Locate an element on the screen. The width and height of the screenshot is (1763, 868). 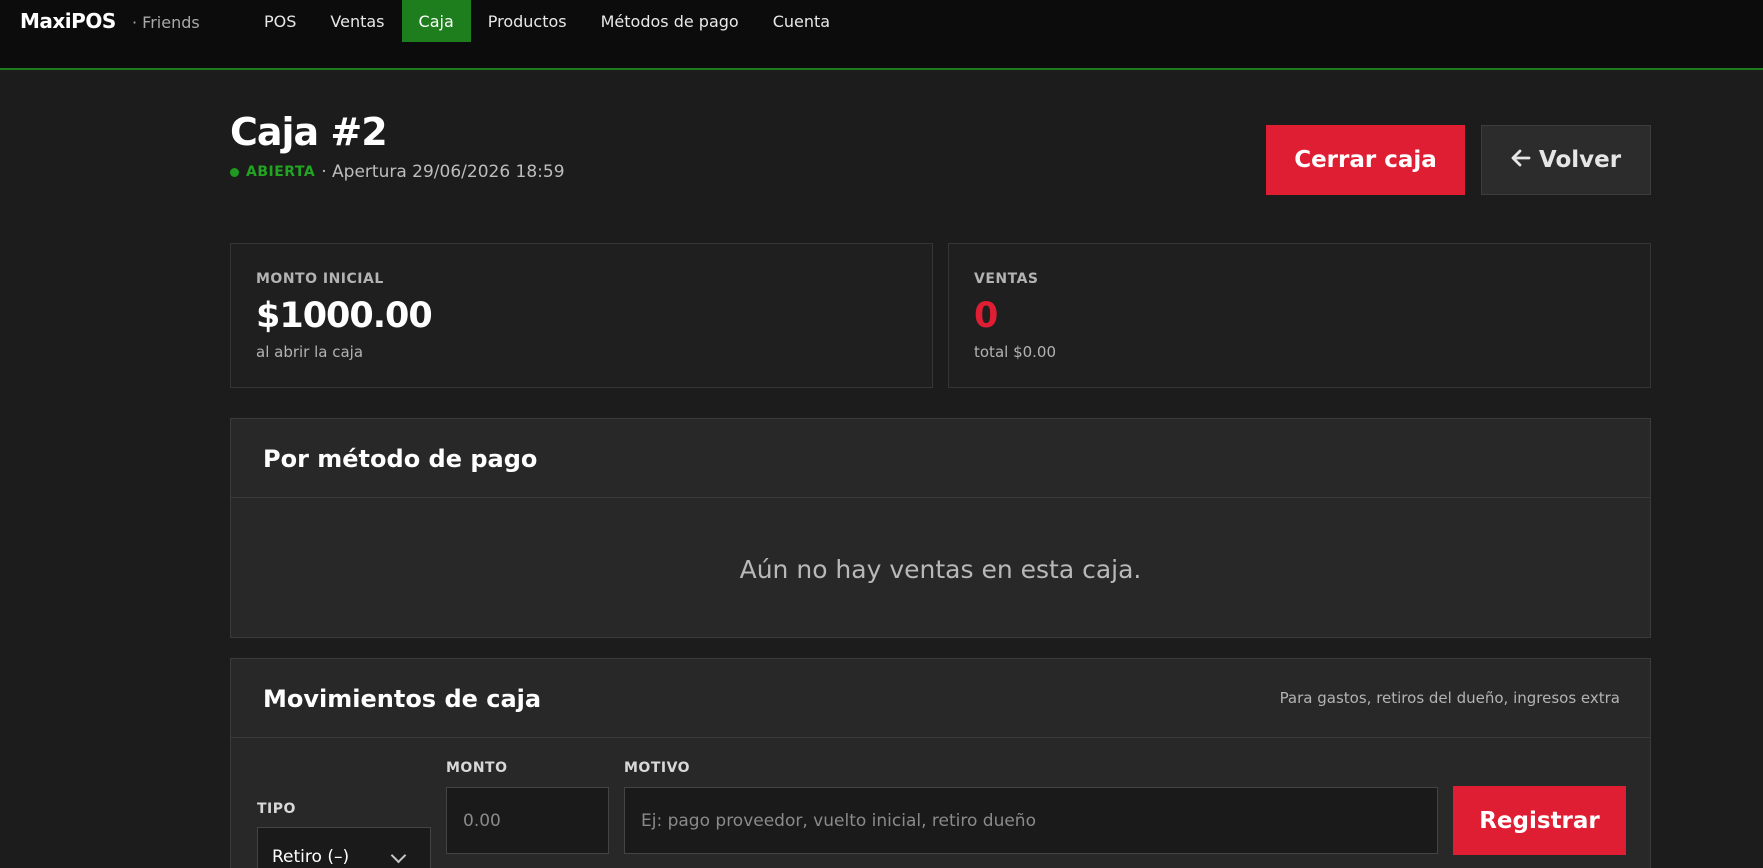
back-button-label: Volver is located at coordinates (1580, 160).